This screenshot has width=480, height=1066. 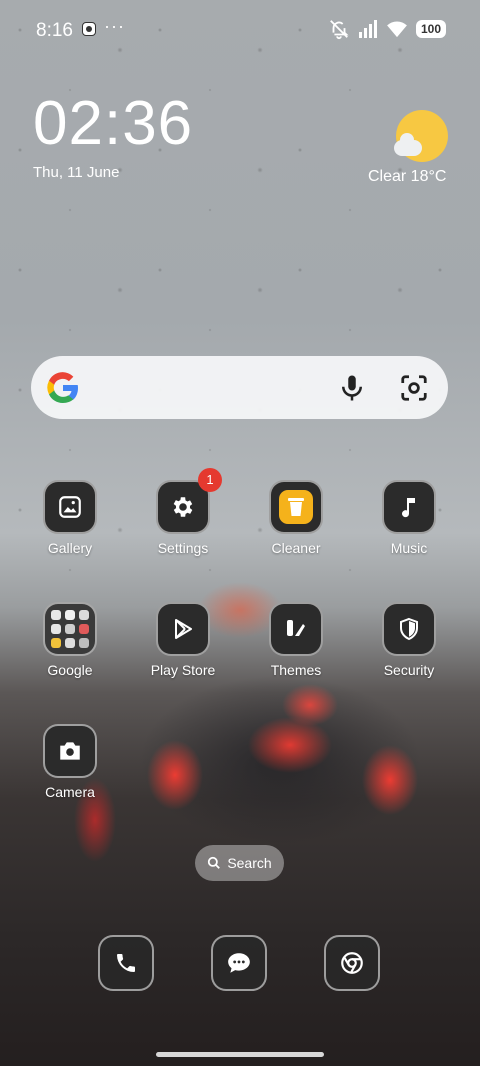 I want to click on gesture-home-bar, so click(x=240, y=1054).